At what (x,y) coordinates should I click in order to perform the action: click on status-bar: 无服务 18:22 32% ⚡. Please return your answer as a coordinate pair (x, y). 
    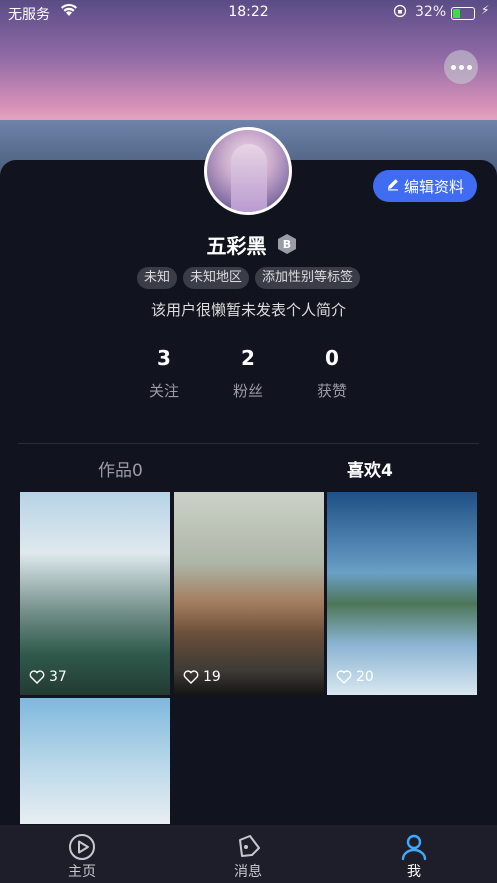
    Looking at the image, I should click on (248, 13).